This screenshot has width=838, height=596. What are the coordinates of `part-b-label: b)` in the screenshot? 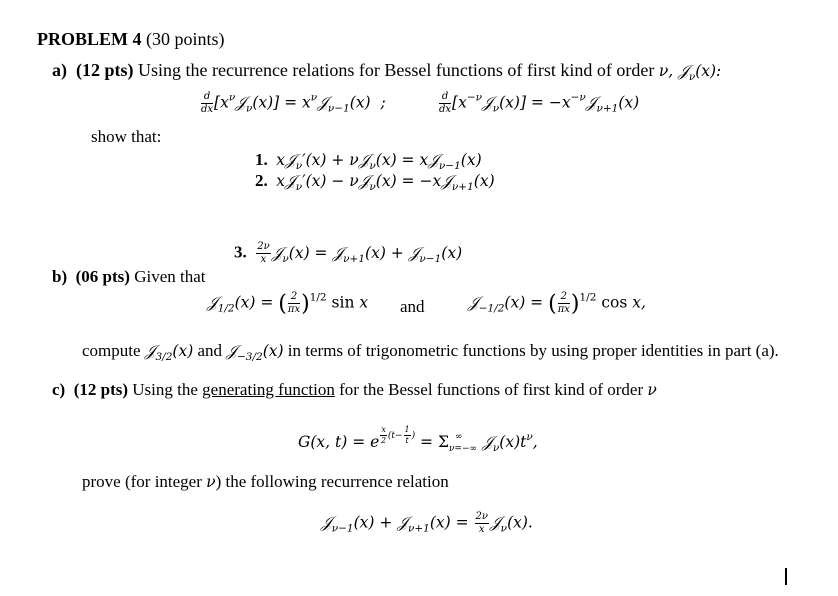 It's located at (60, 276).